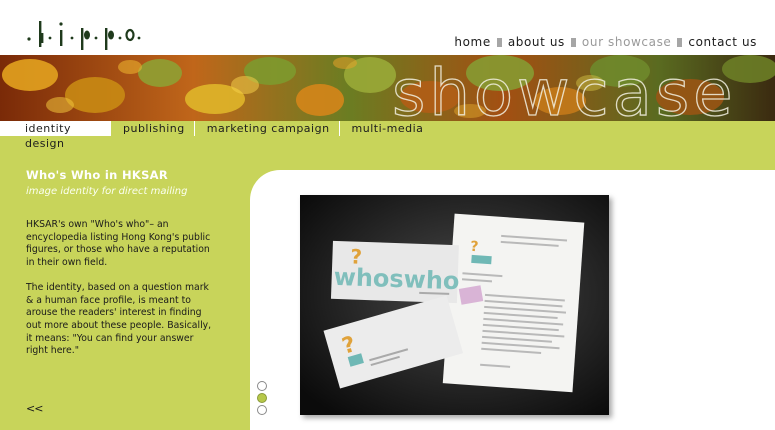 Image resolution: width=775 pixels, height=430 pixels. I want to click on back-button: <<, so click(34, 408).